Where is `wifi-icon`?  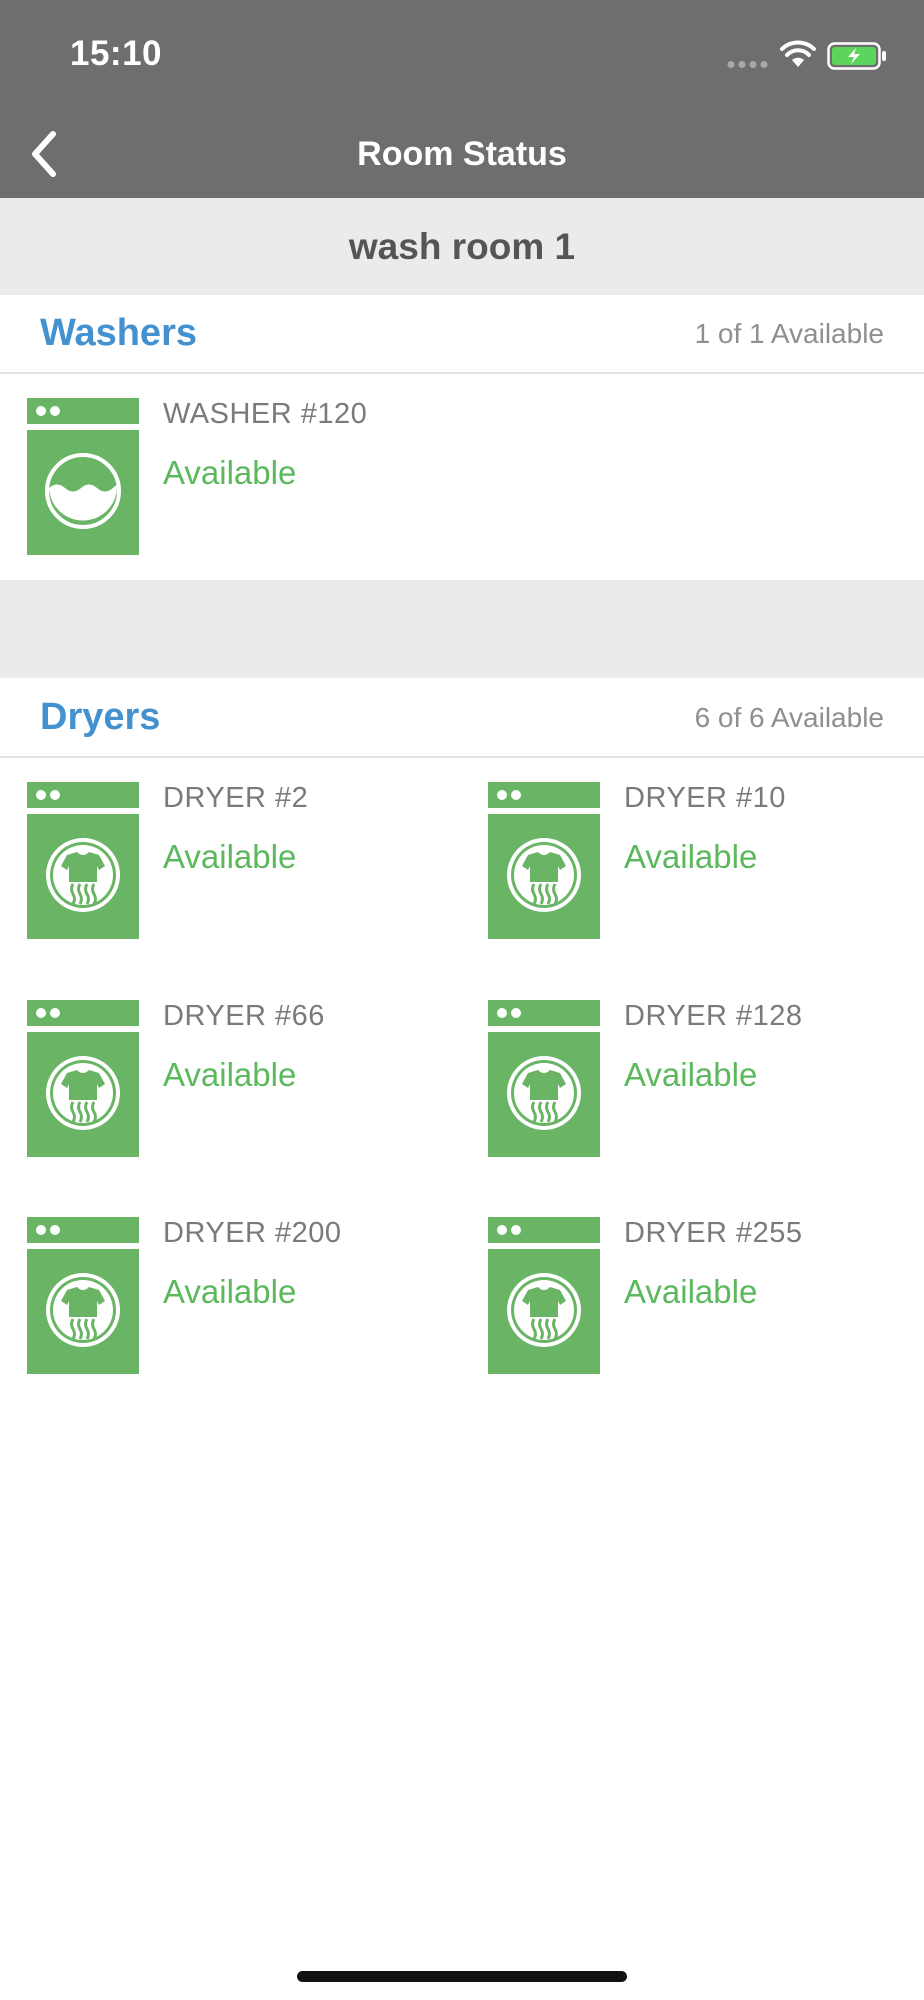 wifi-icon is located at coordinates (798, 53).